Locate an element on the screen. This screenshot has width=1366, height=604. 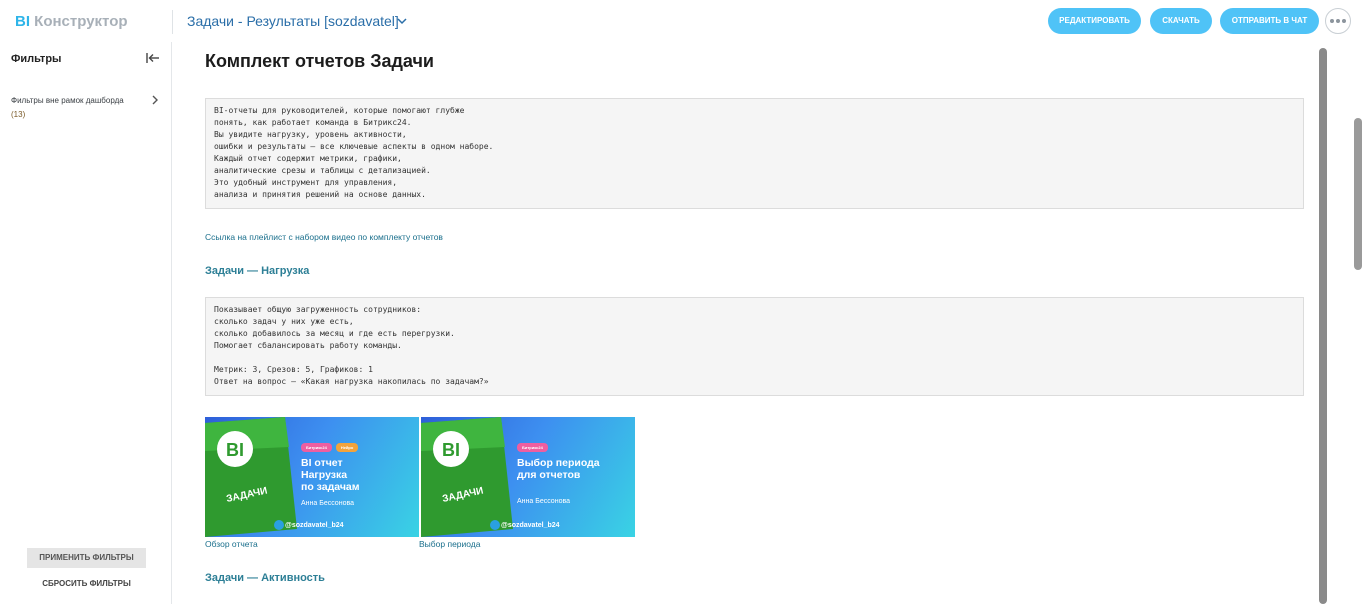
send-to-chat-button: ОТПРАВИТЬ В ЧАТ is located at coordinates (1269, 21).